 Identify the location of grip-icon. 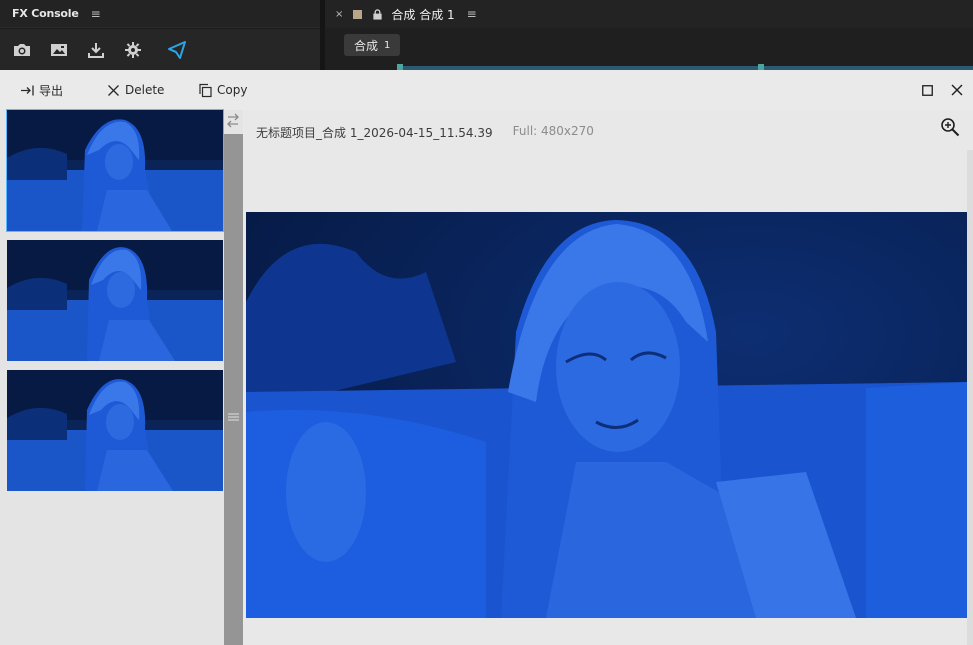
(233, 417).